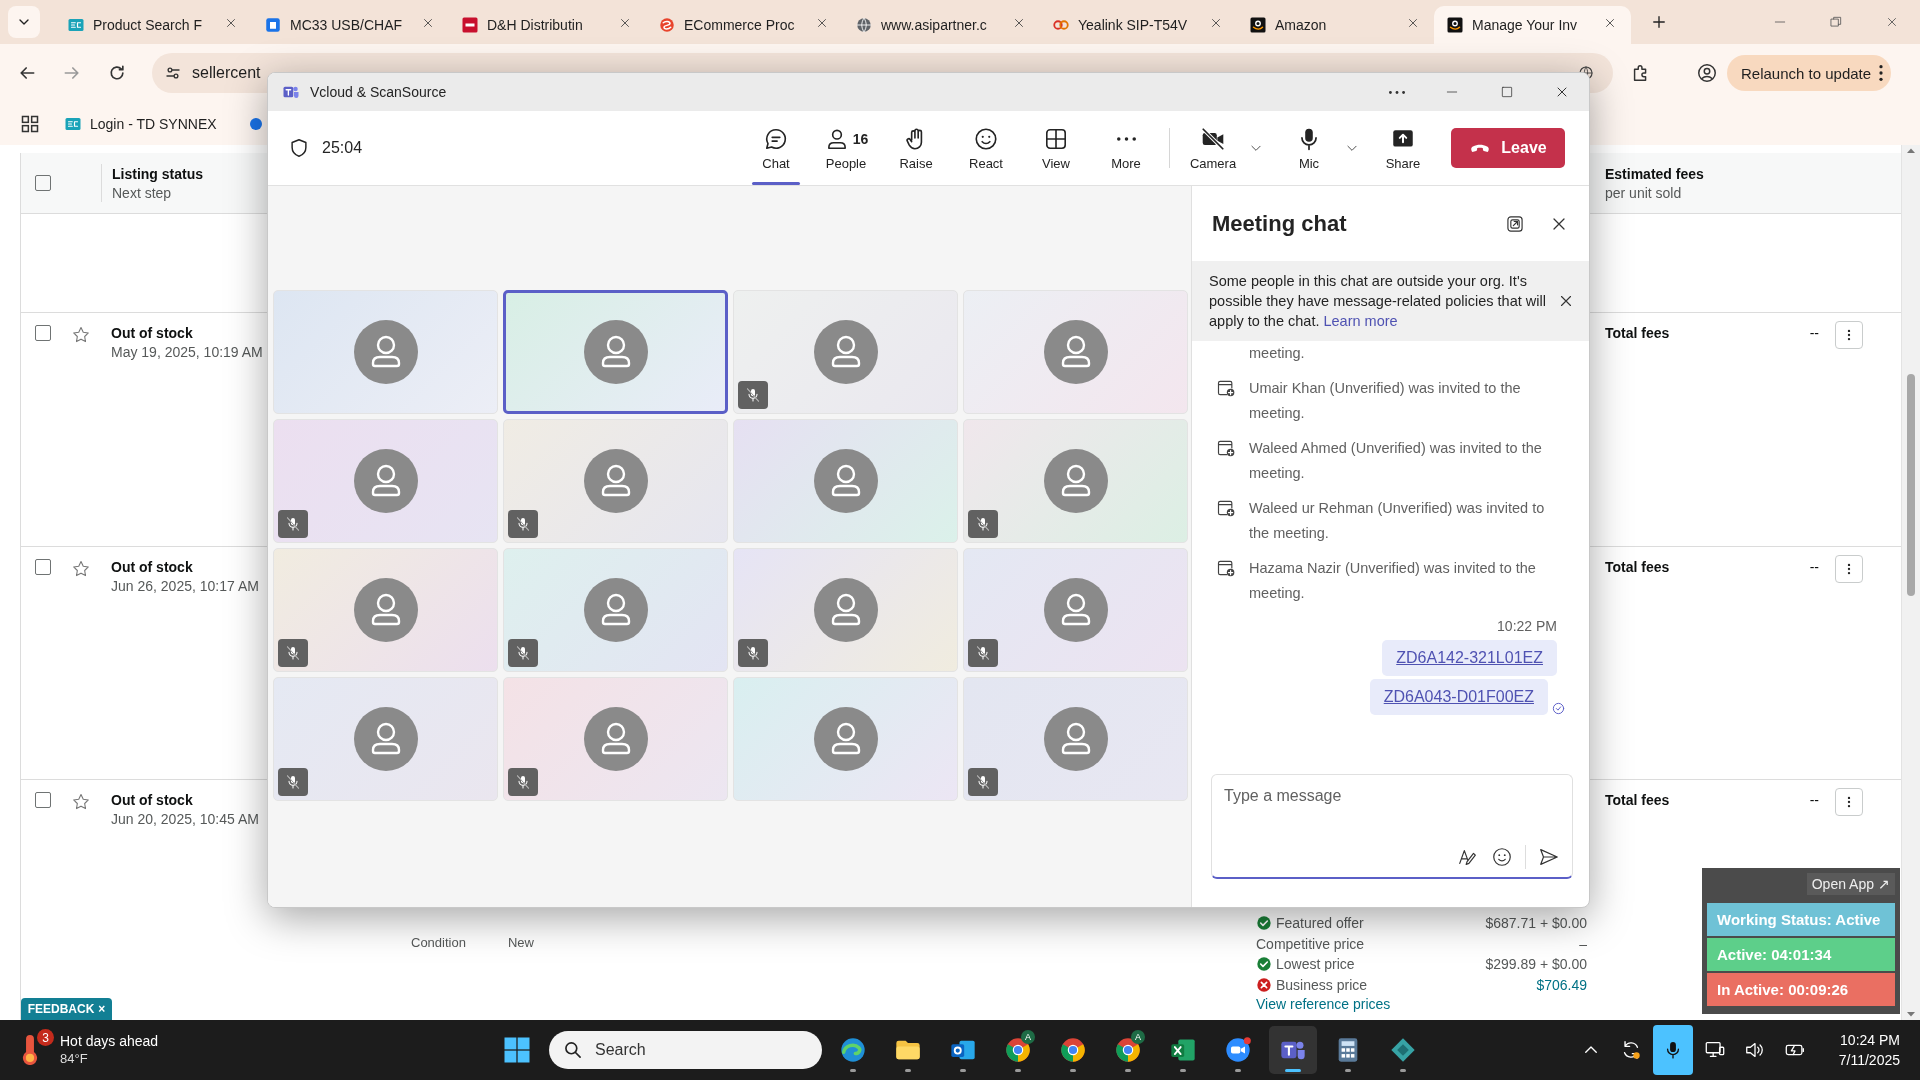  Describe the element at coordinates (1360, 321) in the screenshot. I see `learn-more-link: Learn more` at that location.